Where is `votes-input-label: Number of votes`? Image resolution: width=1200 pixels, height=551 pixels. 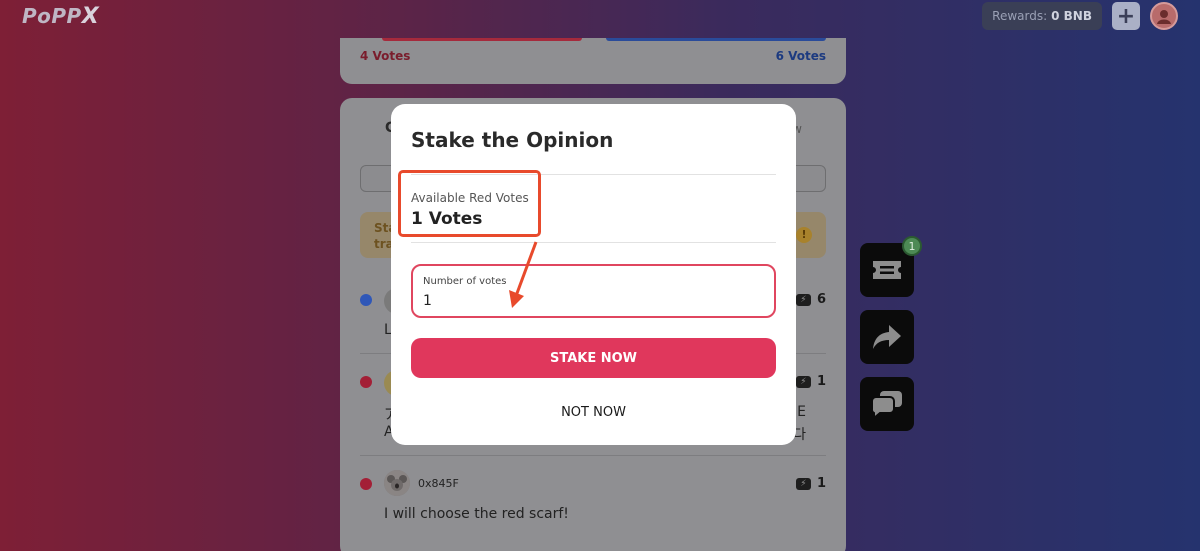
votes-input-label: Number of votes is located at coordinates (465, 281).